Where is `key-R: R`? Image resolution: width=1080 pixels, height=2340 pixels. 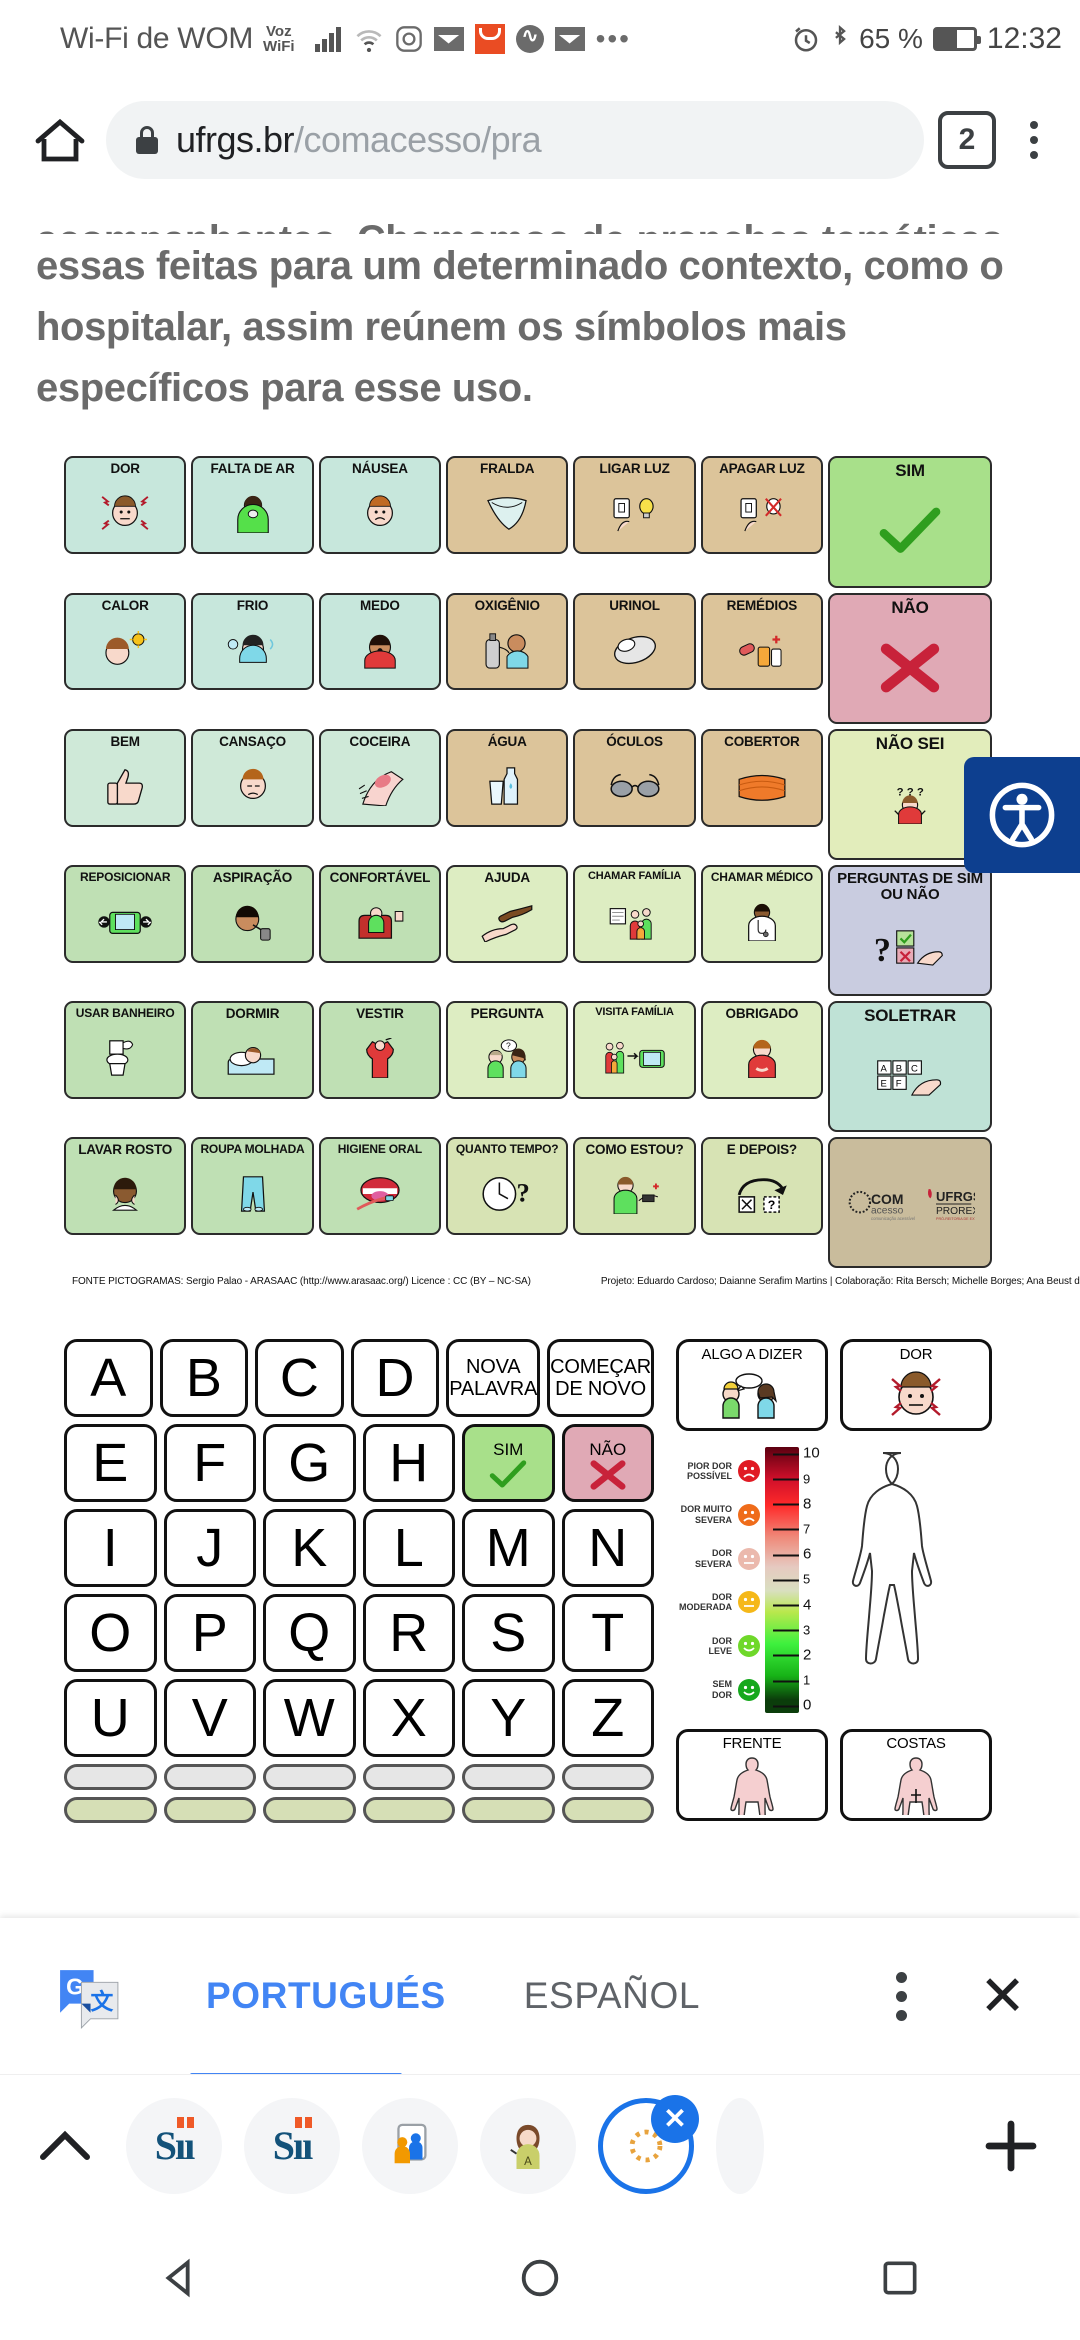 key-R: R is located at coordinates (408, 1633).